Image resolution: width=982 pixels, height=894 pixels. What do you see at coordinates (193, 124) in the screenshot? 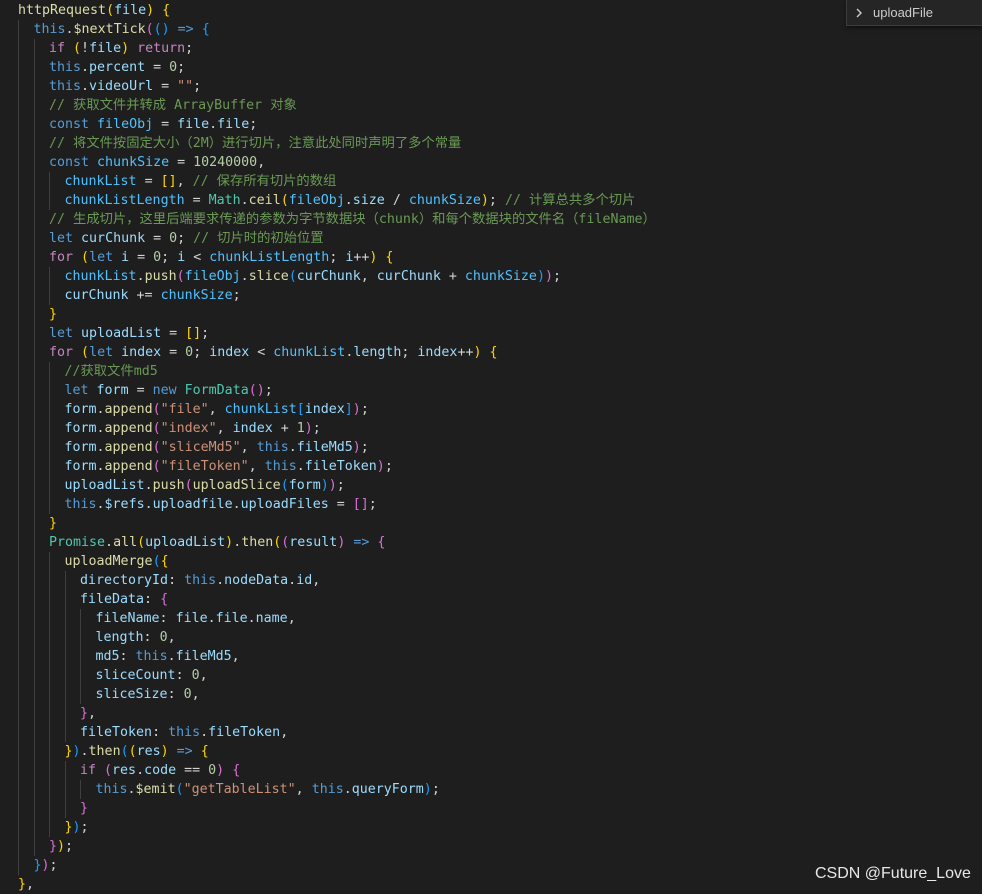
I see `code-token: file` at bounding box center [193, 124].